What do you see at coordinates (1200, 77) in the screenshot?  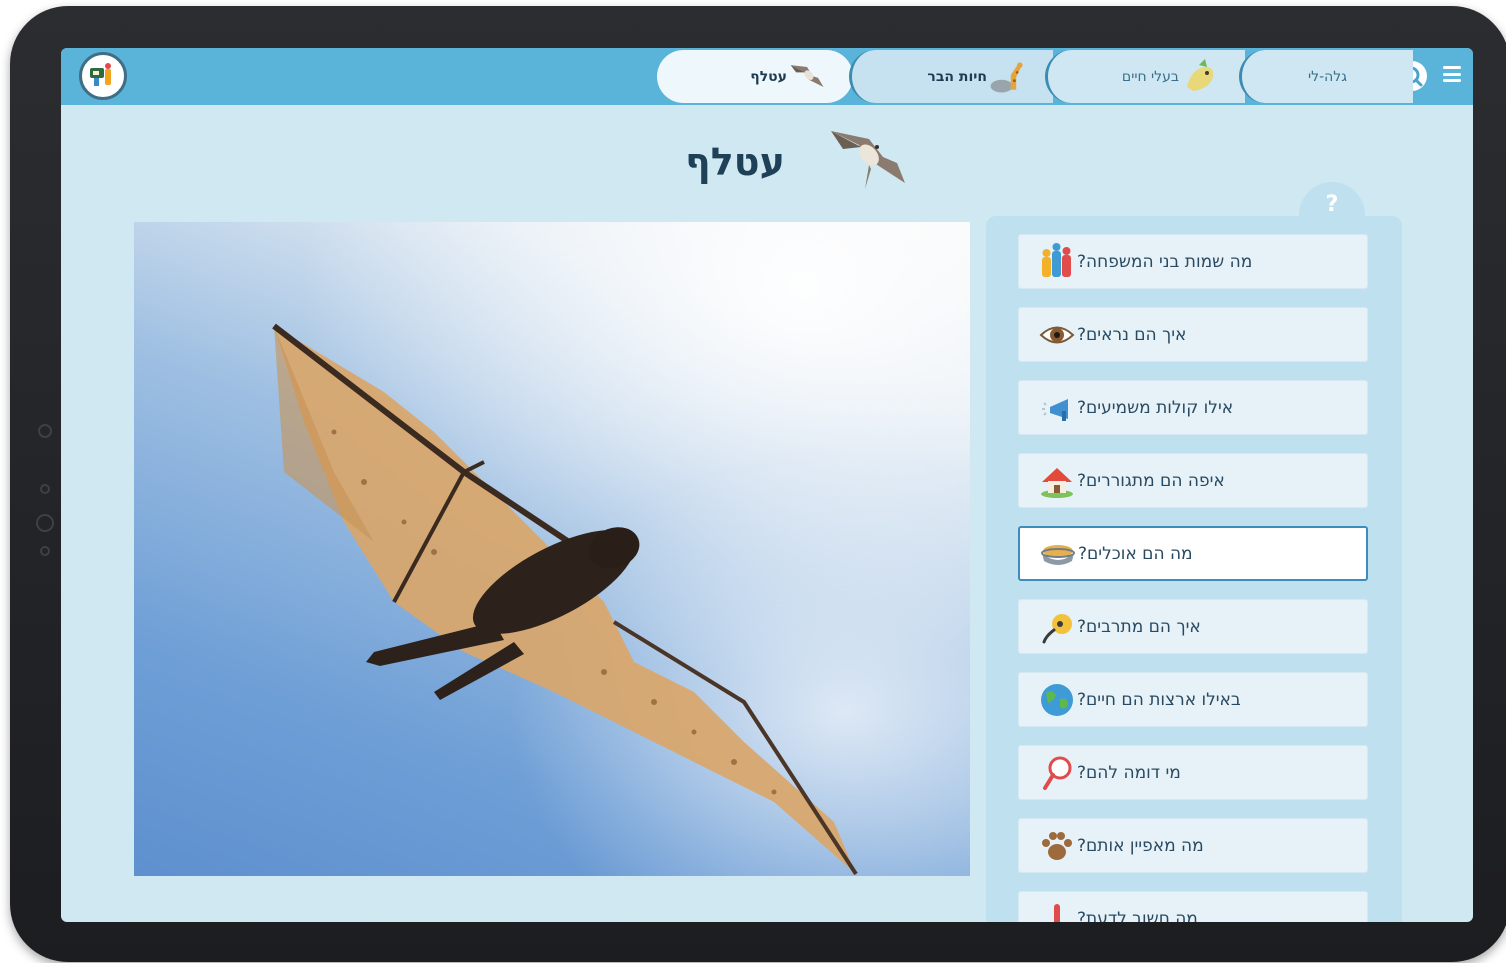 I see `animals-icon` at bounding box center [1200, 77].